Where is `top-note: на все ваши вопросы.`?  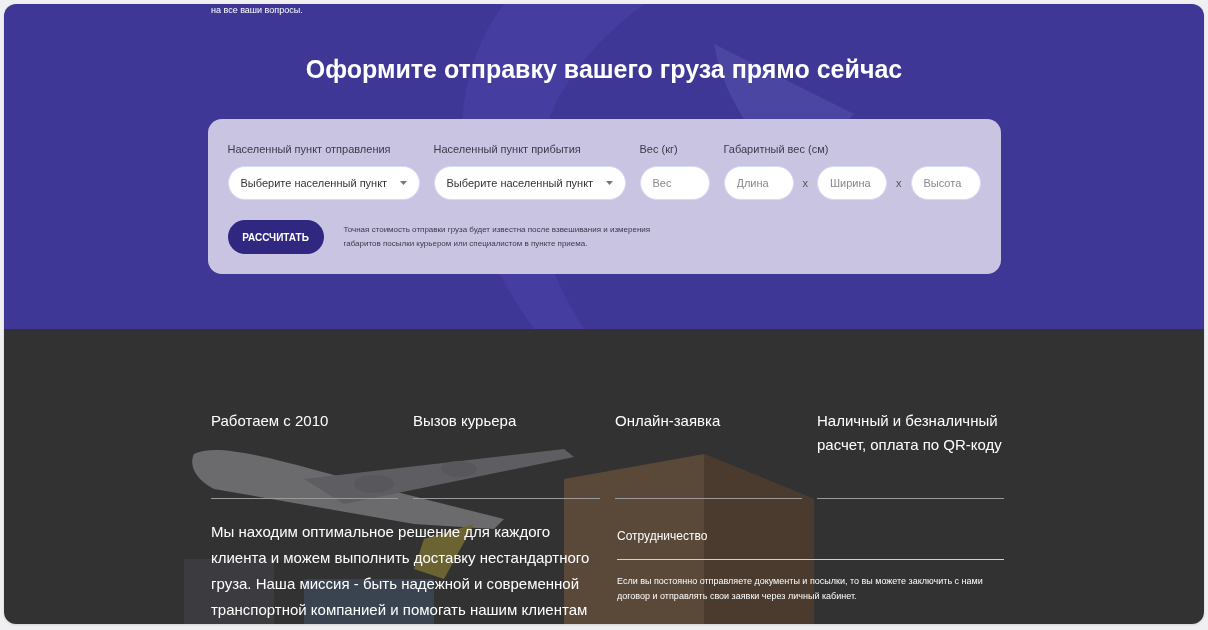 top-note: на все ваши вопросы. is located at coordinates (257, 10).